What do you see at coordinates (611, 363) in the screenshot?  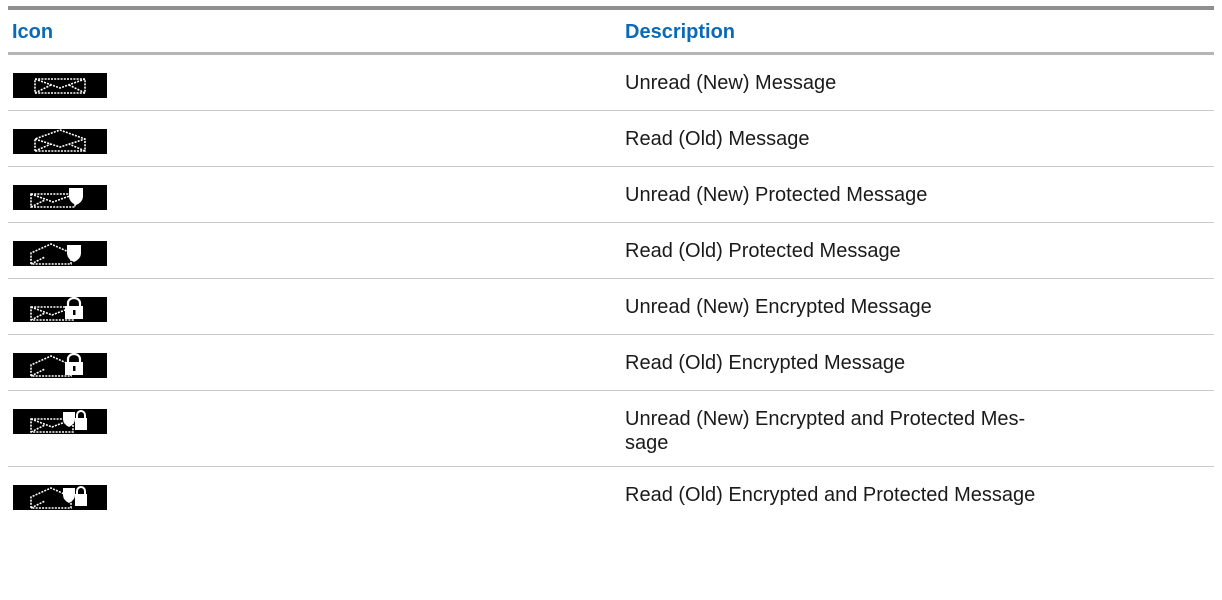 I see `table-row: Read (Old) Encrypted Message` at bounding box center [611, 363].